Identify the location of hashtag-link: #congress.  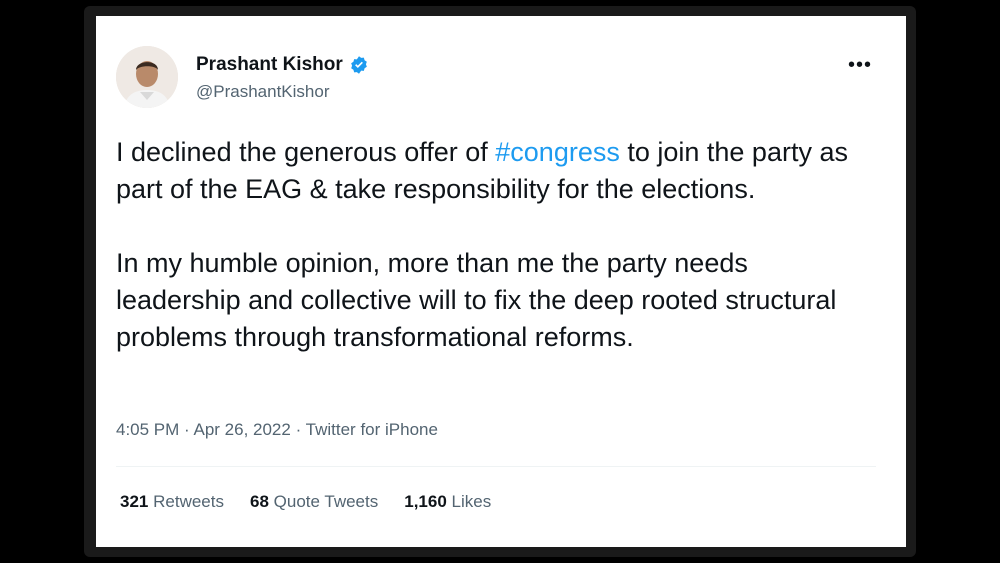
(557, 152).